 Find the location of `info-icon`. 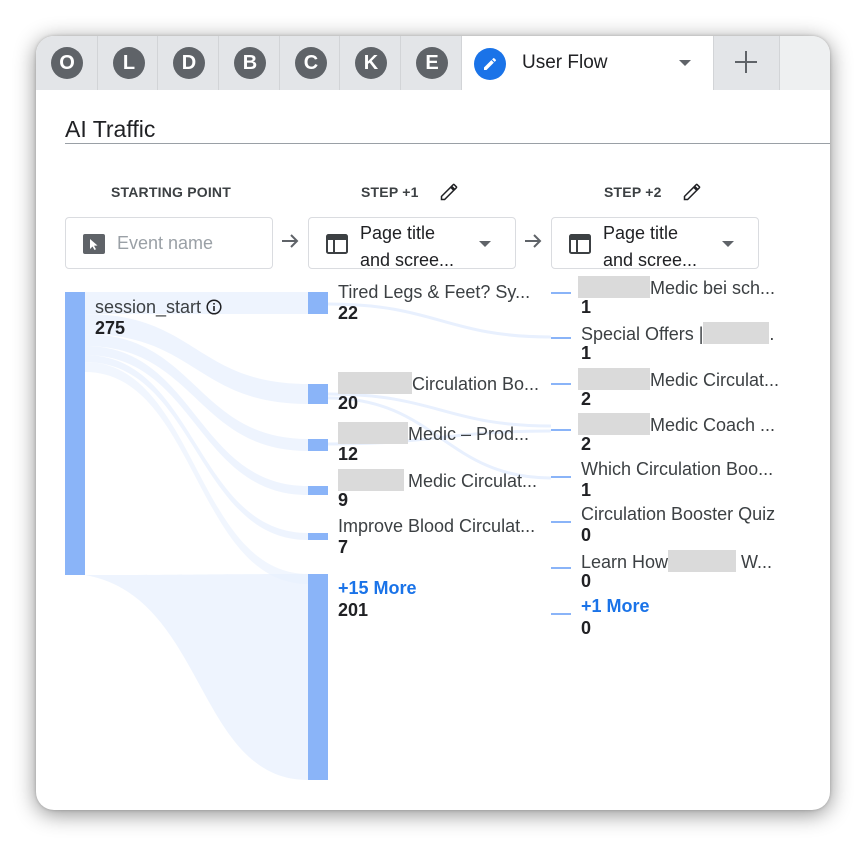

info-icon is located at coordinates (214, 307).